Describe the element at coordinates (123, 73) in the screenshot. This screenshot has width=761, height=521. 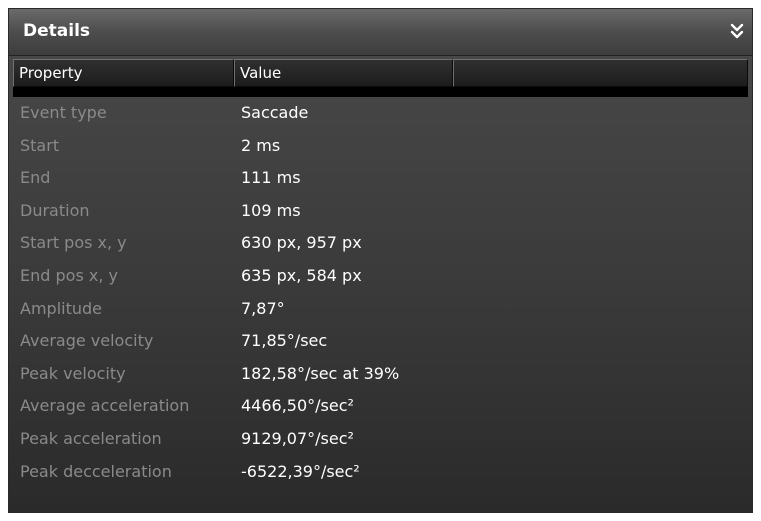
I see `column-header-property: Property` at that location.